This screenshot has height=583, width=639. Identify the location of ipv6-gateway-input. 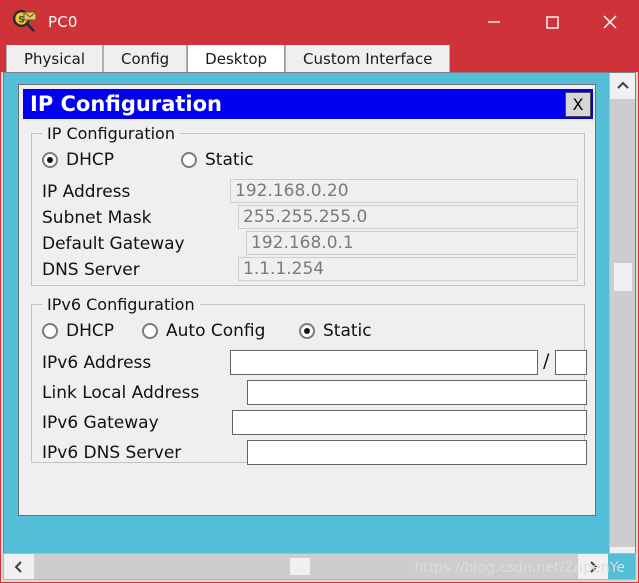
(409, 422).